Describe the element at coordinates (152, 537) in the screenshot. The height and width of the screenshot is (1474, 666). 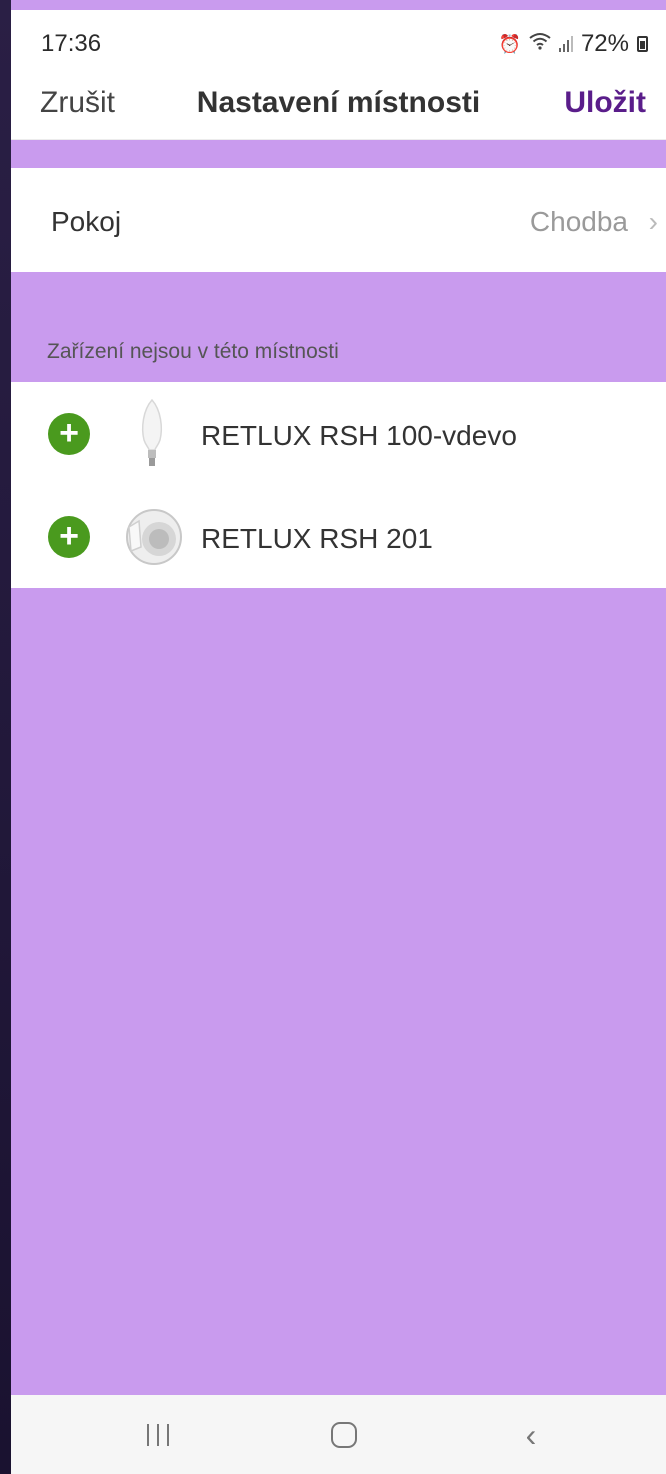
I see `smart-plug-icon` at that location.